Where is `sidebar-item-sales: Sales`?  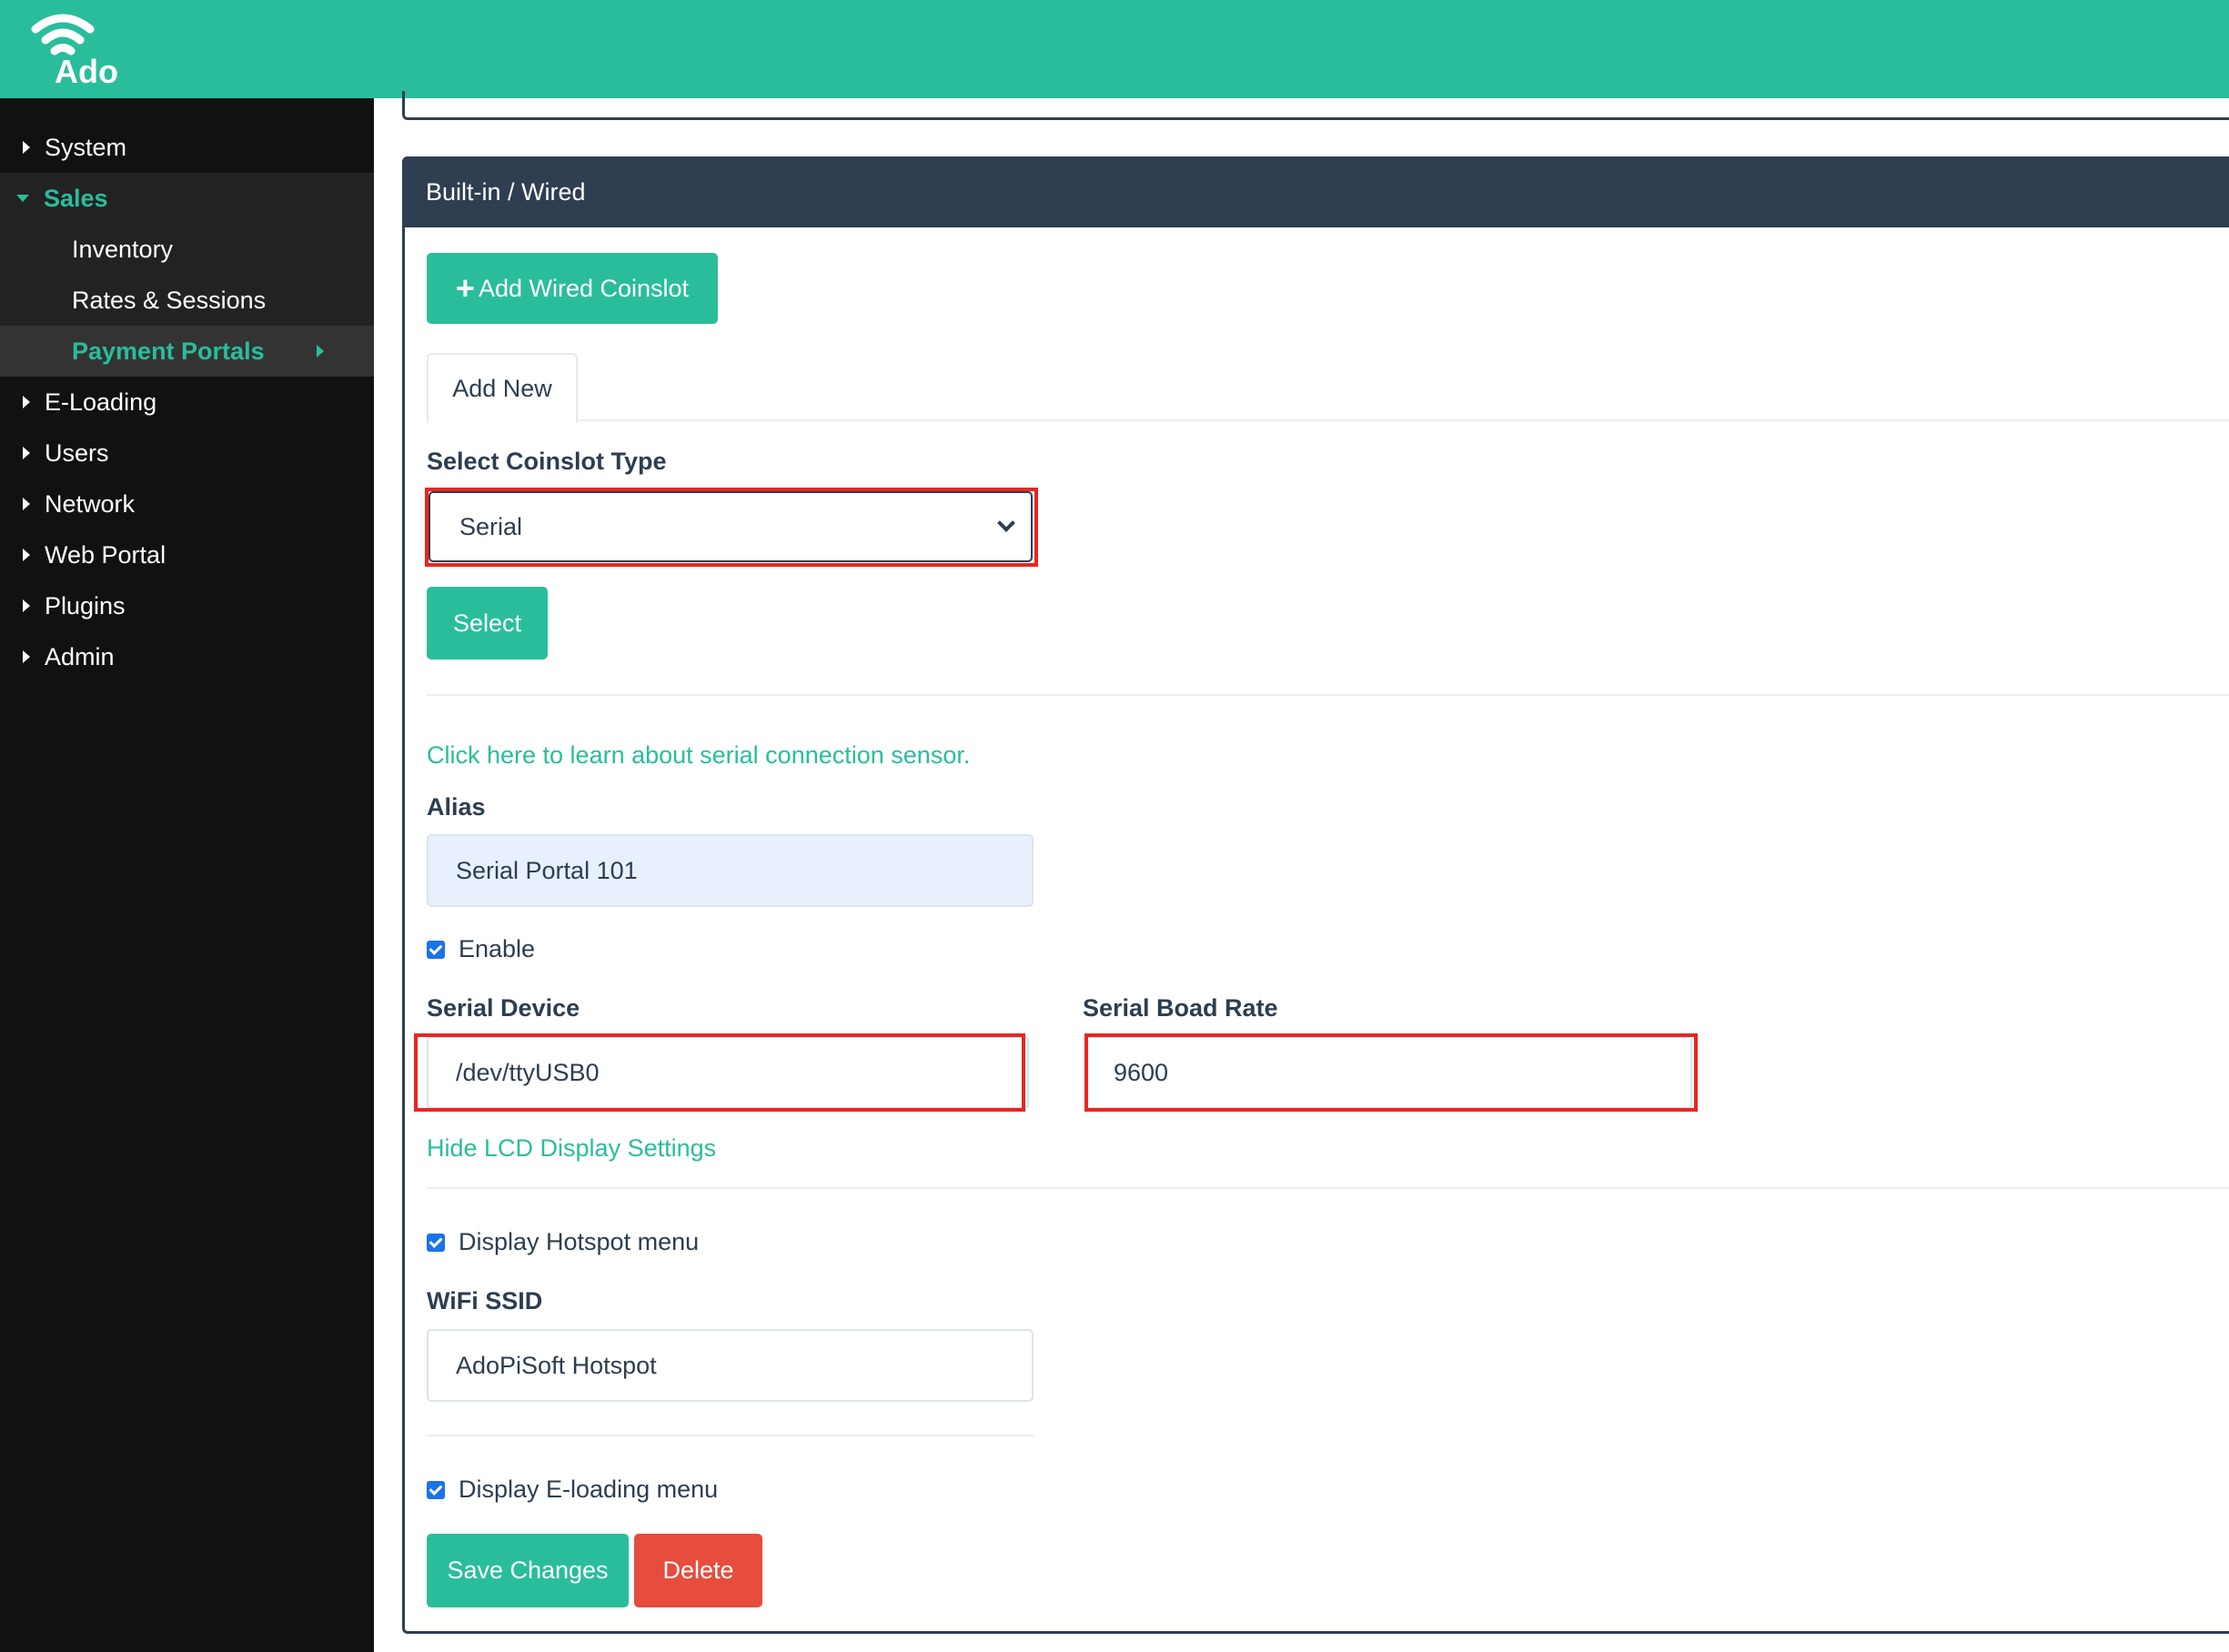
sidebar-item-sales: Sales is located at coordinates (187, 198).